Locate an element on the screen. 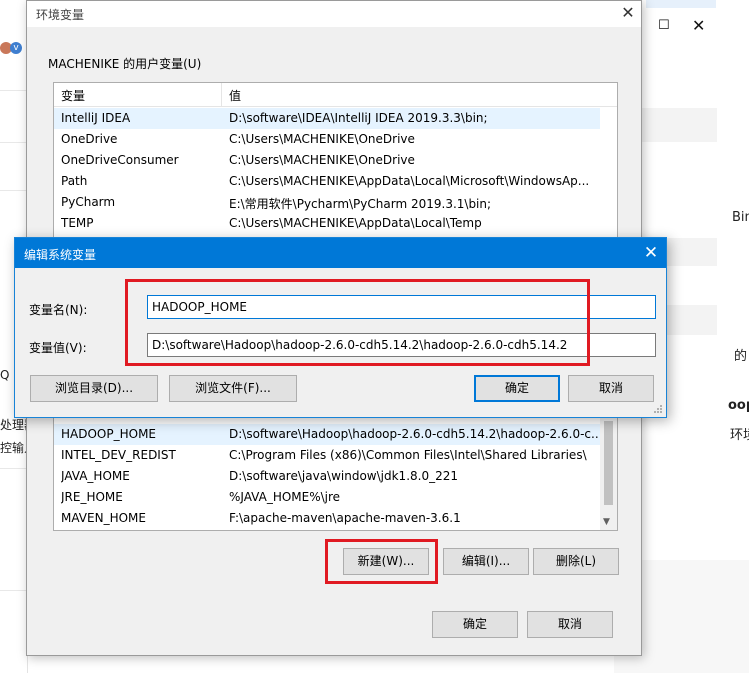  avatar: v is located at coordinates (16, 48).